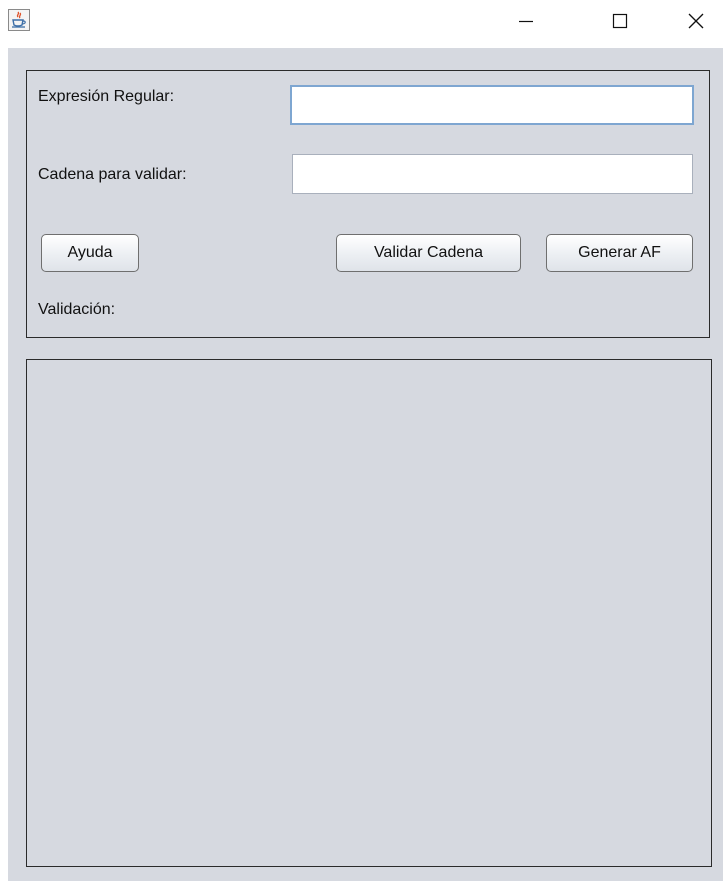  I want to click on java-coffee-cup-icon, so click(19, 20).